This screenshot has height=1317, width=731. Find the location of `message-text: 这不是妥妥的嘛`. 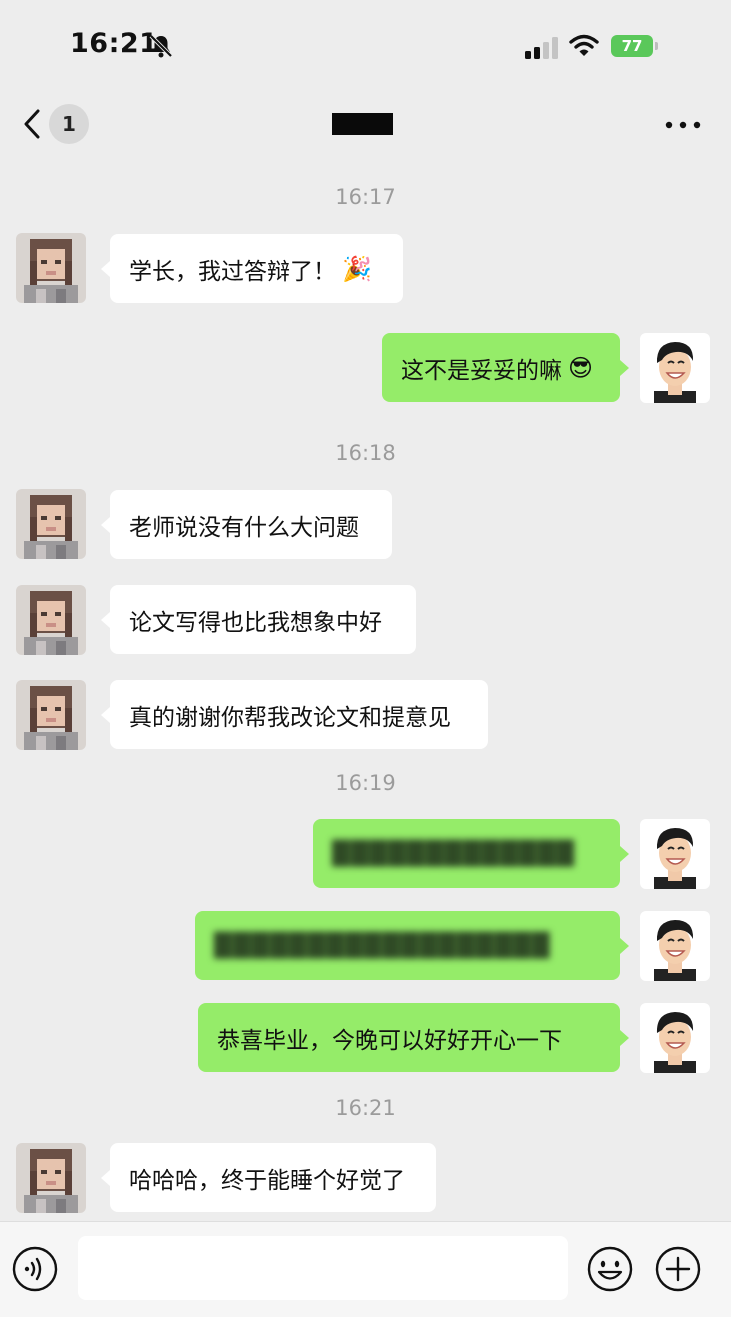

message-text: 这不是妥妥的嘛 is located at coordinates (481, 370).